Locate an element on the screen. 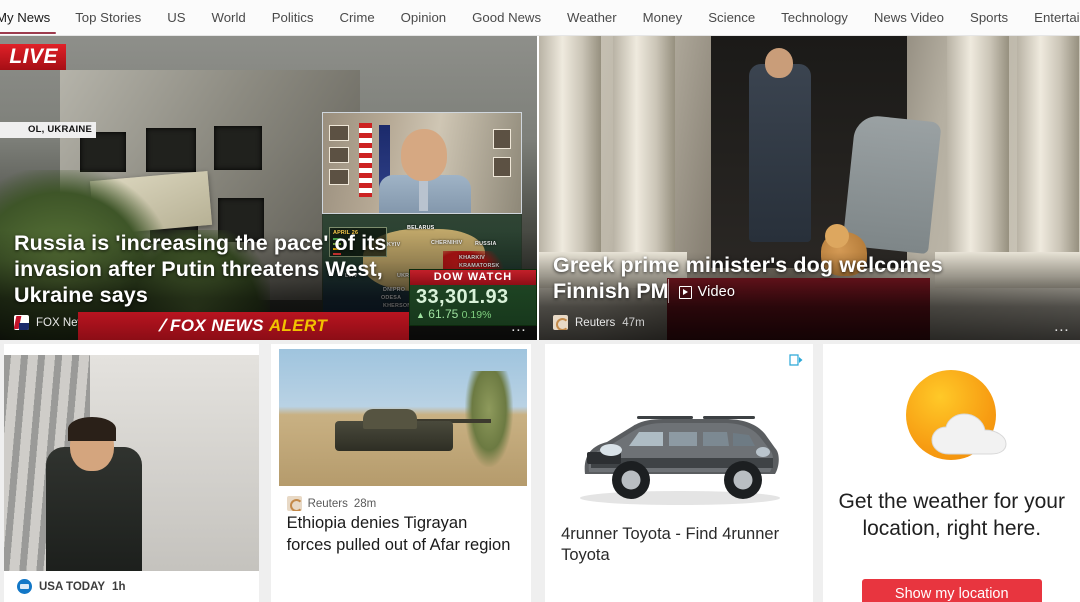 This screenshot has width=1080, height=602. nav-item-technology: Technology is located at coordinates (814, 17).